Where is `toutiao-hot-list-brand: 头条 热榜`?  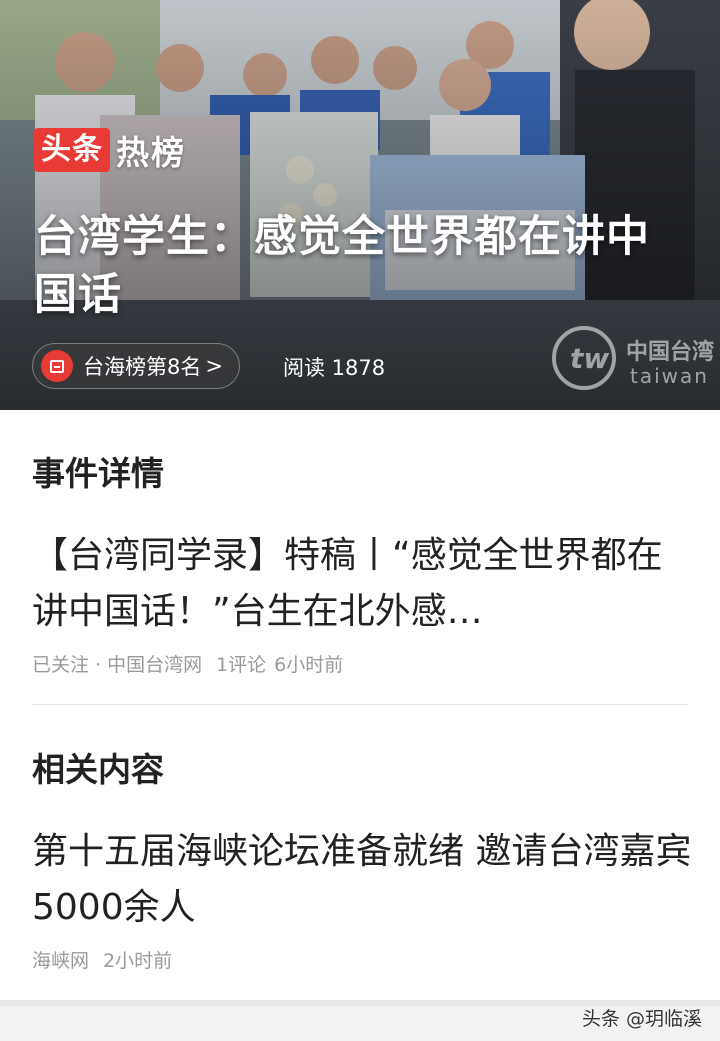
toutiao-hot-list-brand: 头条 热榜 is located at coordinates (110, 150).